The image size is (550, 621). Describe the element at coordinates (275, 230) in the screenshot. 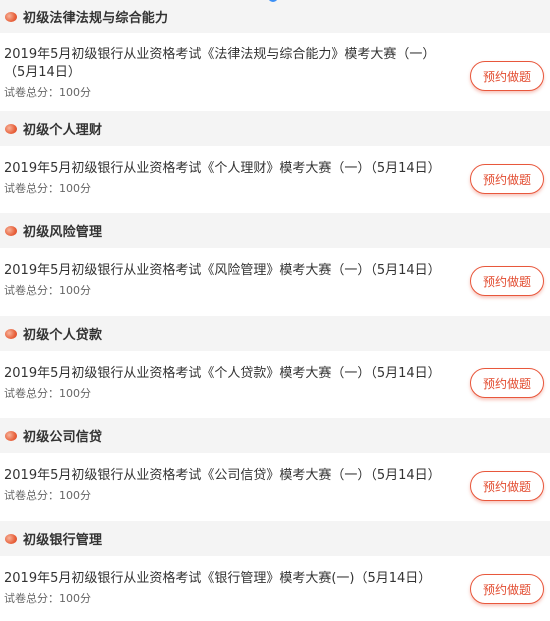

I see `section-header: 初级风险管理` at that location.